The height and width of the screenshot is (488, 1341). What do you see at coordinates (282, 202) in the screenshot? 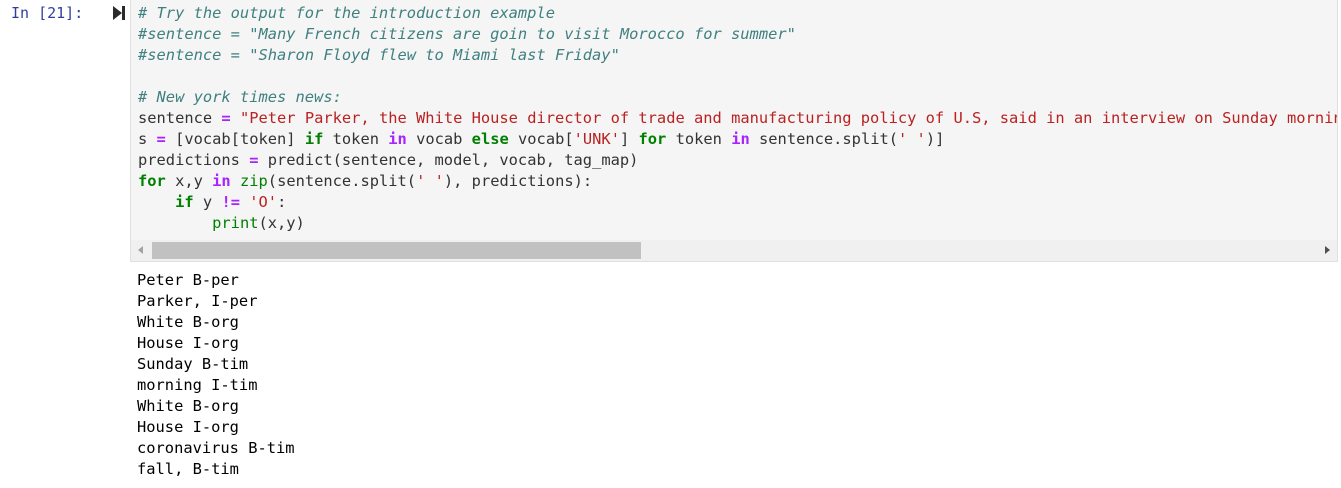
I see `code-token: :` at bounding box center [282, 202].